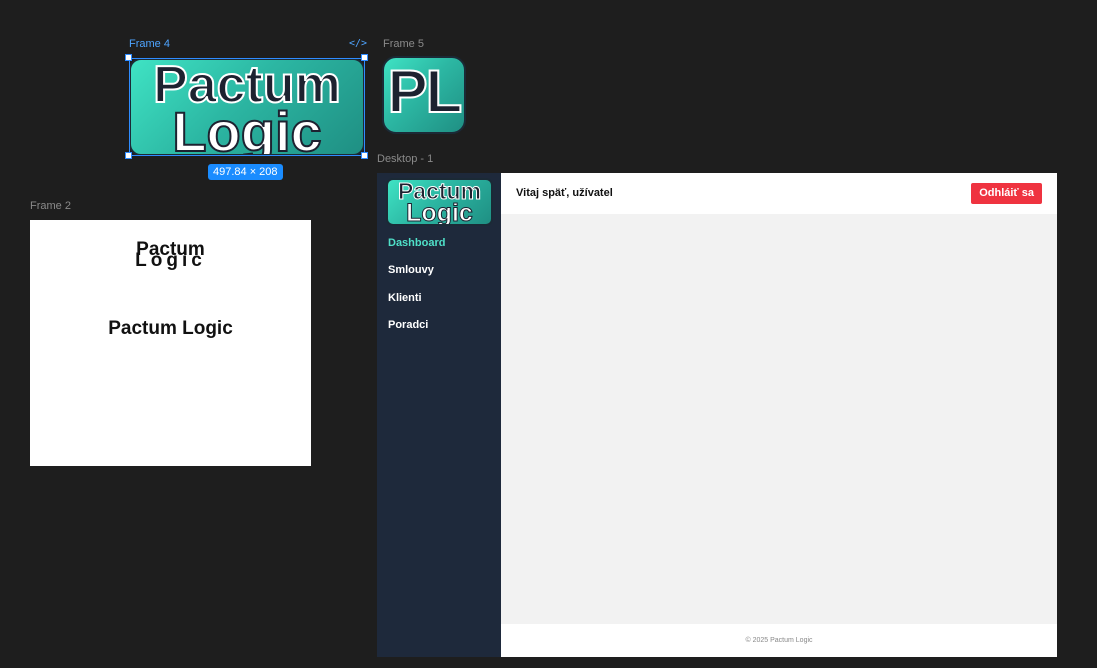  Describe the element at coordinates (170, 343) in the screenshot. I see `frame2: Pactum Logic Pactum Logic` at that location.